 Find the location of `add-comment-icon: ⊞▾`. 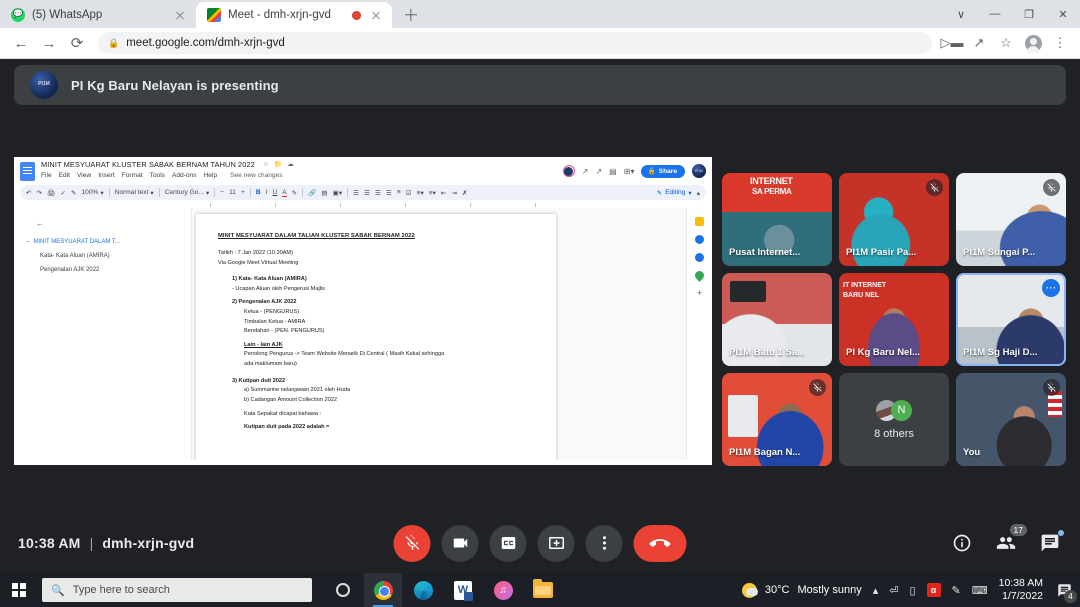

add-comment-icon: ⊞▾ is located at coordinates (629, 171).